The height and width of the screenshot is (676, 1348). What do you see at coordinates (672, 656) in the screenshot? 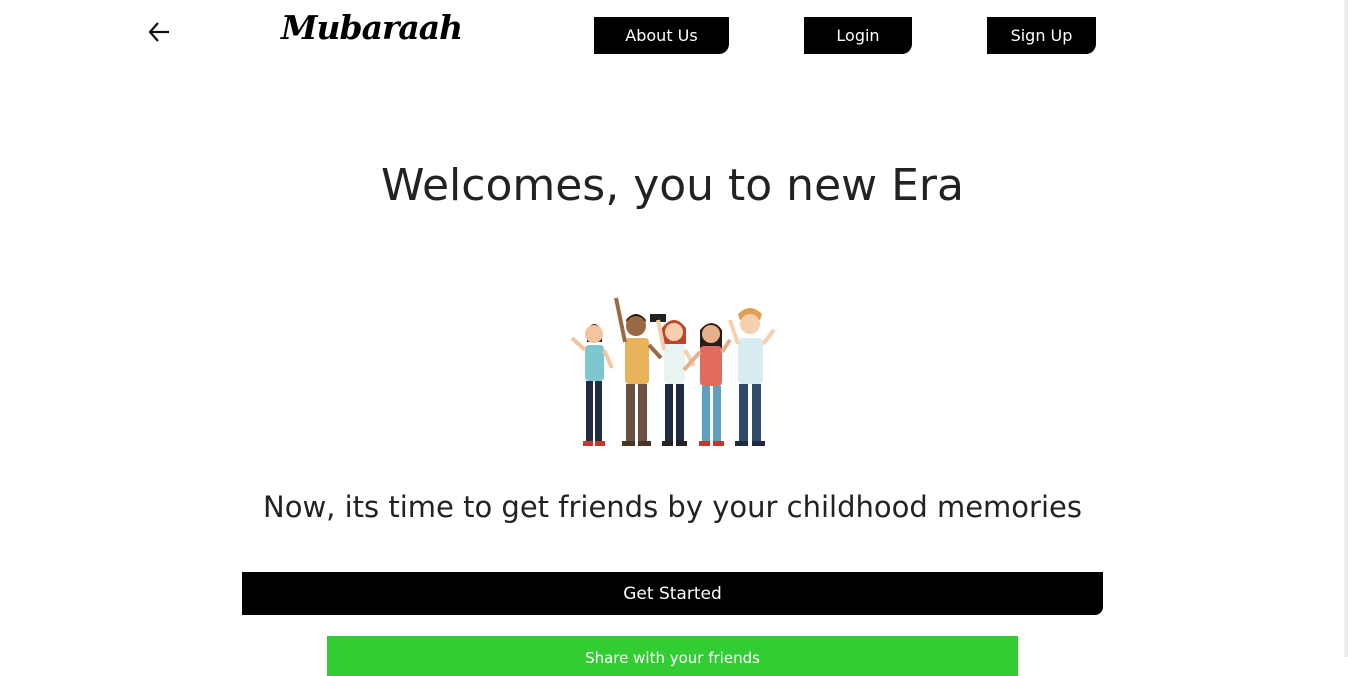
I see `share-with-friends-button: Share with your friends` at bounding box center [672, 656].